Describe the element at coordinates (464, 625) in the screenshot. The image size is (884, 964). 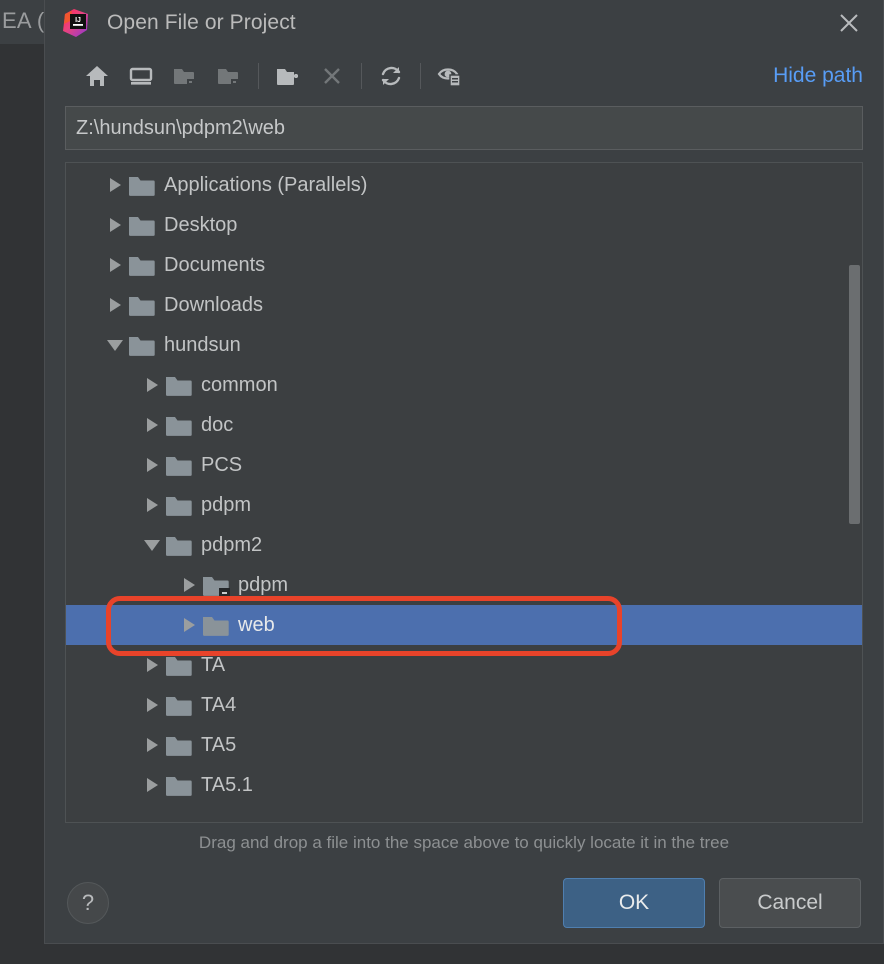
I see `tree-row-selected: web` at that location.